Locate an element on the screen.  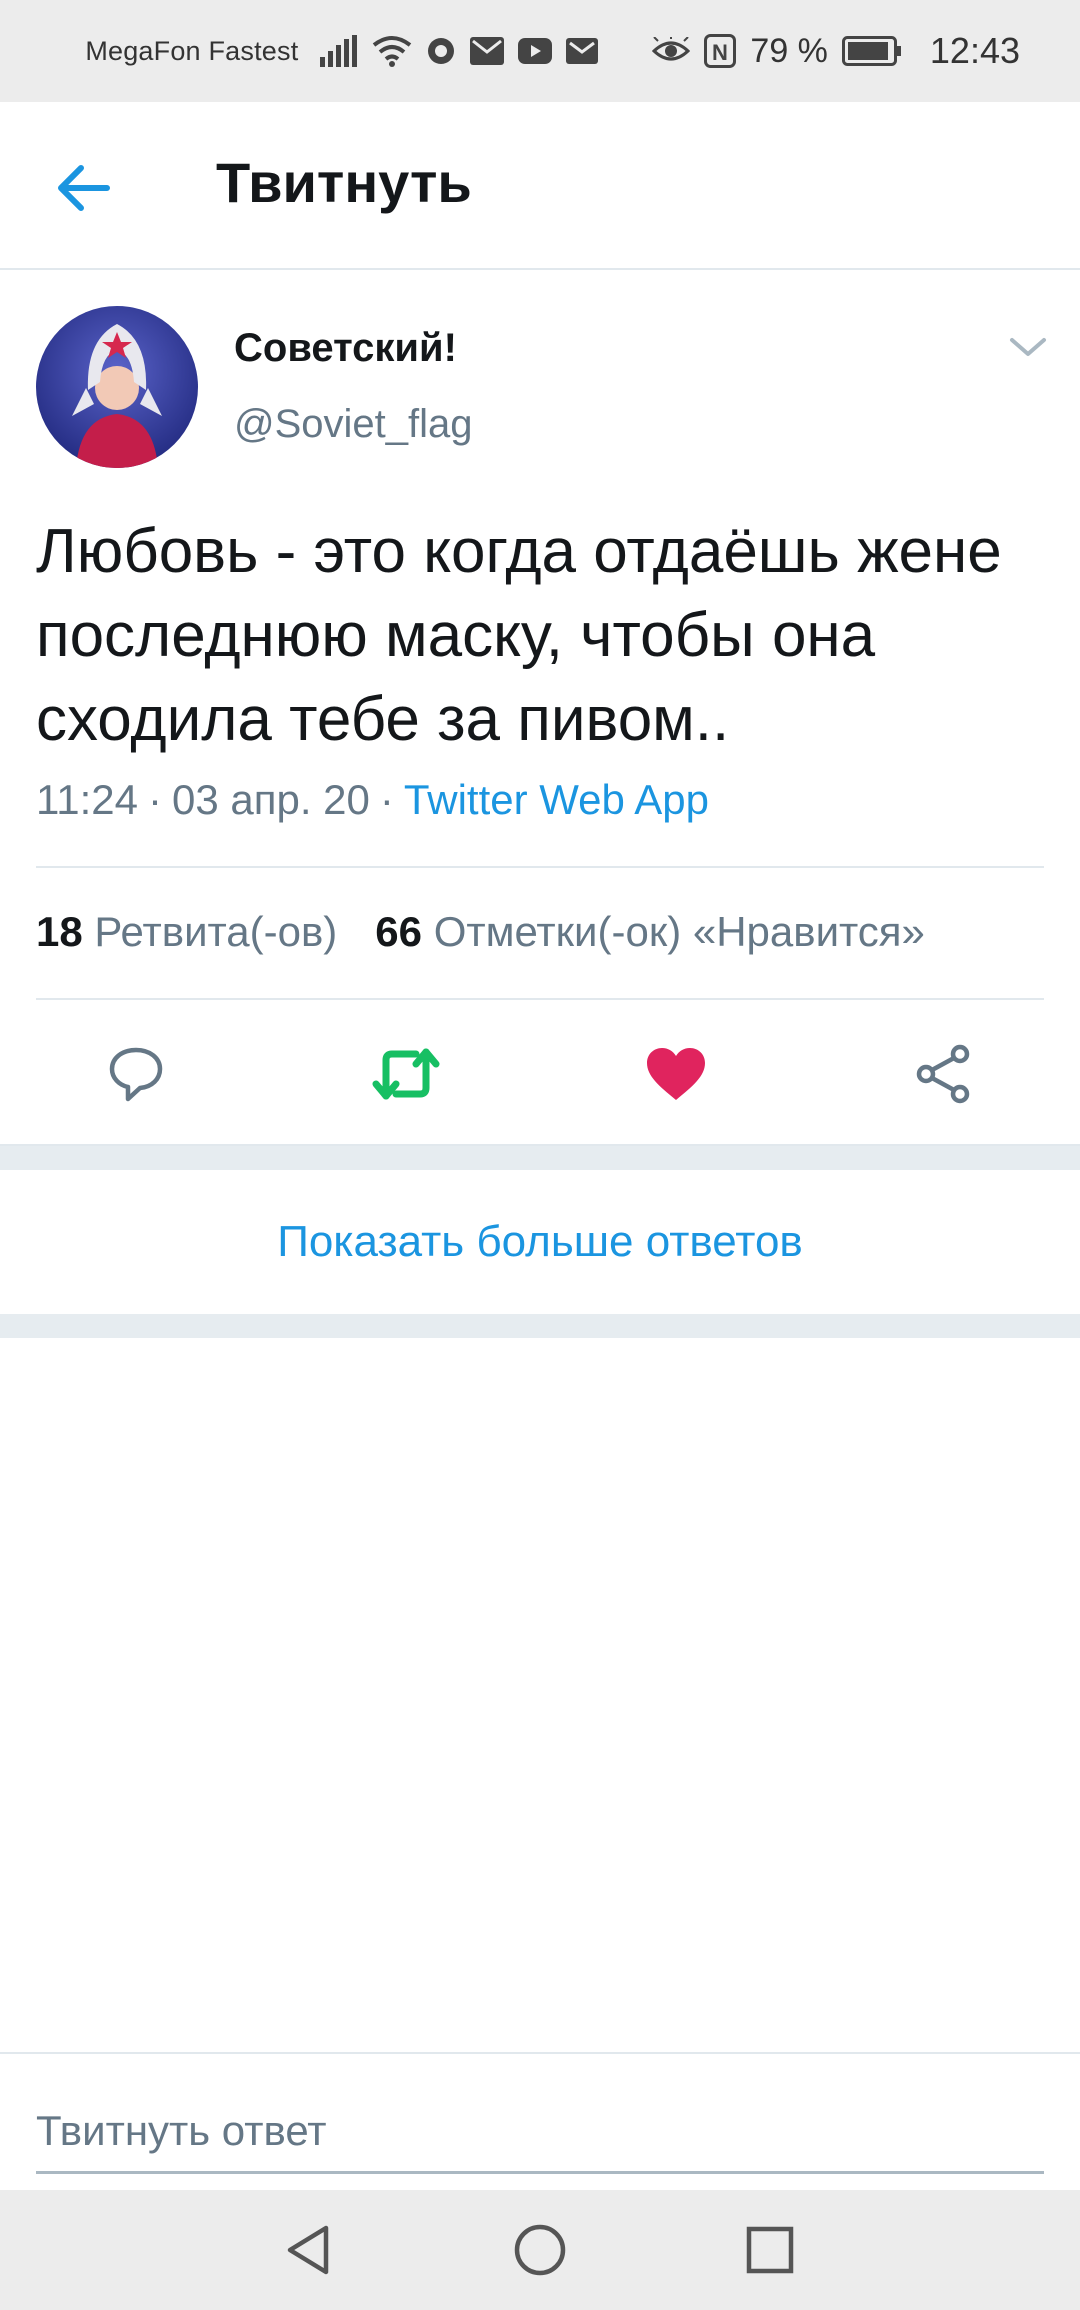
arrow-left-icon is located at coordinates (84, 188).